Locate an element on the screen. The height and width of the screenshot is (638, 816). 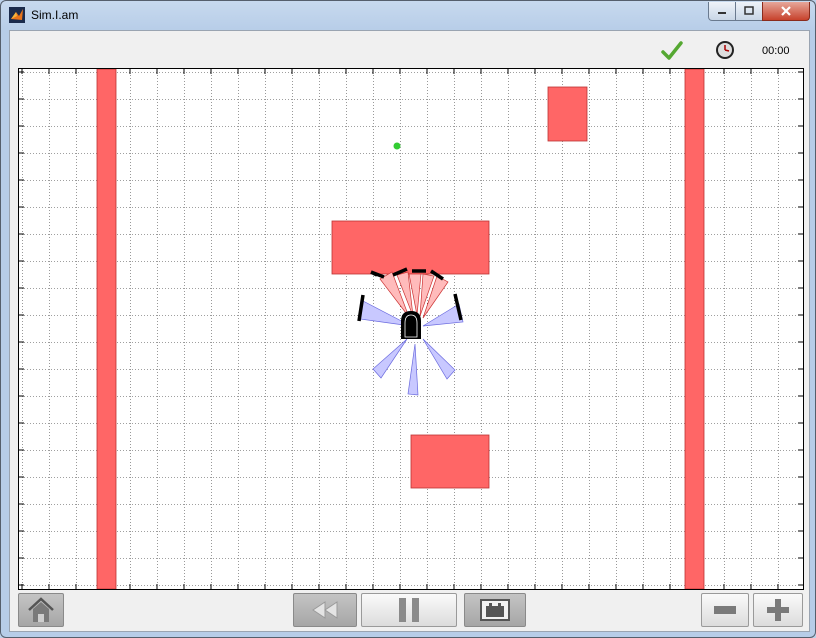
close-icon is located at coordinates (786, 11).